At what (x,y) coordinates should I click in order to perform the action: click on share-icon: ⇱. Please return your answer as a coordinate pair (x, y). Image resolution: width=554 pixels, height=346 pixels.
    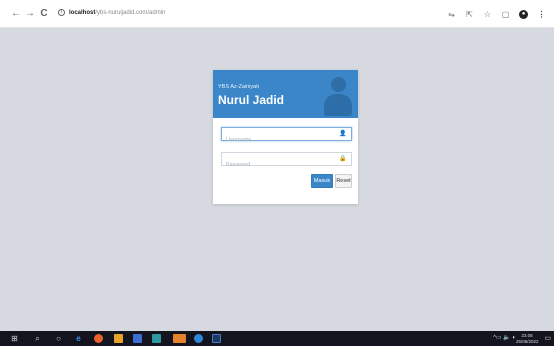
    Looking at the image, I should click on (469, 14).